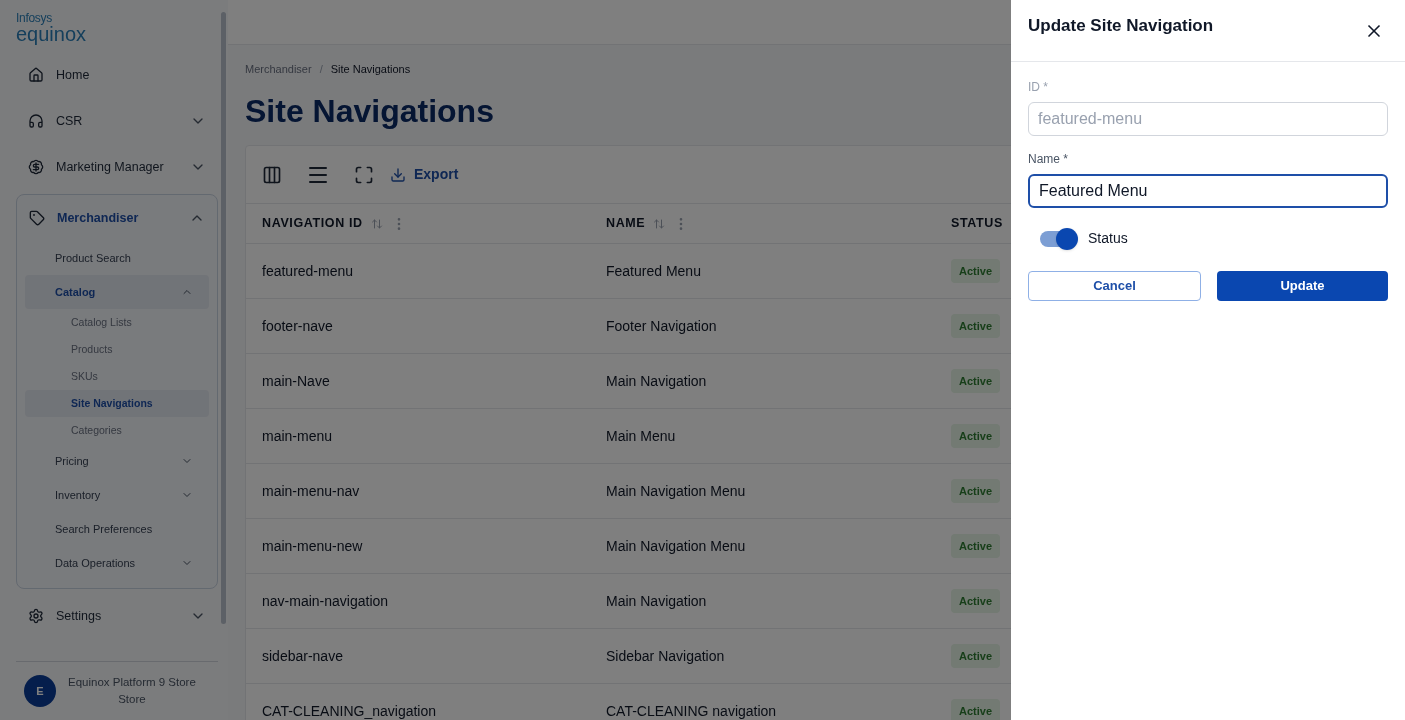 The image size is (1405, 720). I want to click on table-cell-text: featured-menu, so click(308, 271).